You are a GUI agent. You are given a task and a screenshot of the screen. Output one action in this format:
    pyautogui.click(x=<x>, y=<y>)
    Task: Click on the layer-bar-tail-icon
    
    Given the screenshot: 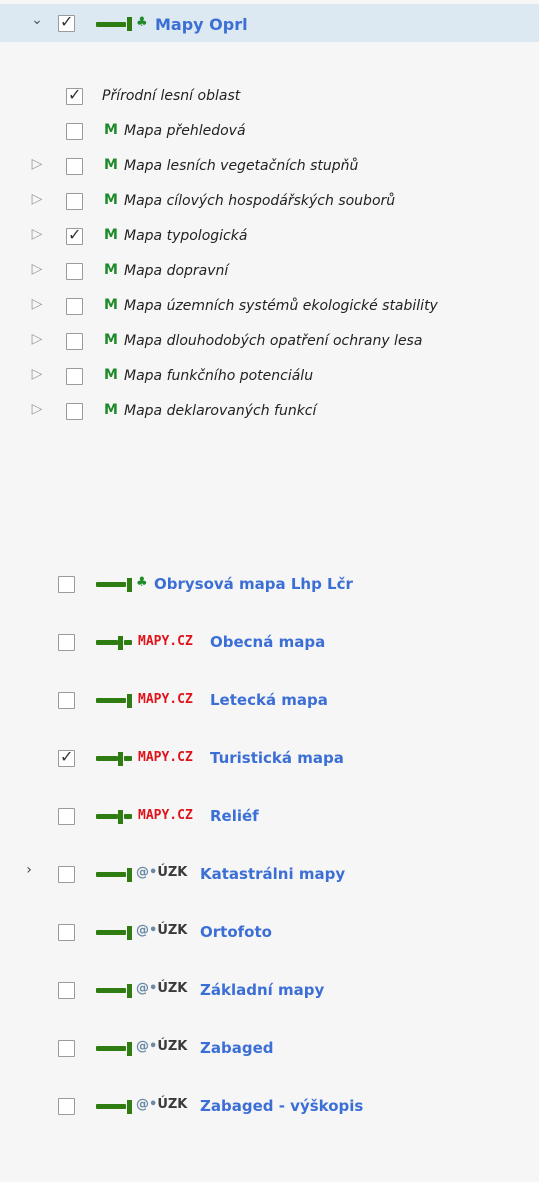 What is the action you would take?
    pyautogui.click(x=128, y=758)
    